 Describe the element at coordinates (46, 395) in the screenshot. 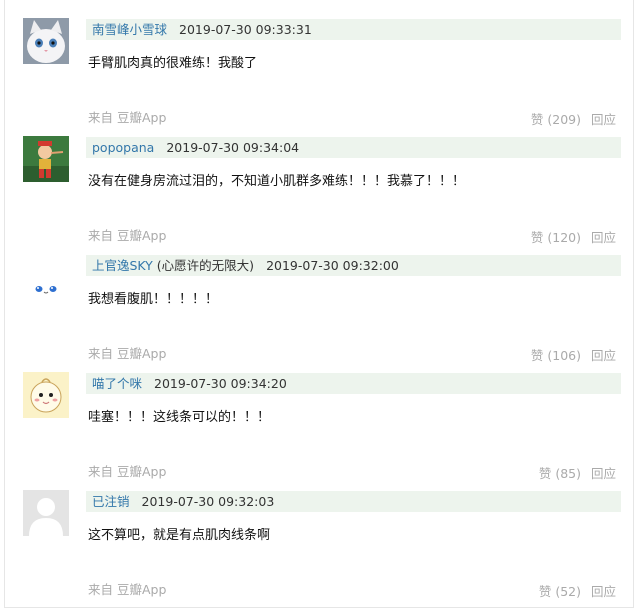

I see `cartoon-chick-avatar-icon` at that location.